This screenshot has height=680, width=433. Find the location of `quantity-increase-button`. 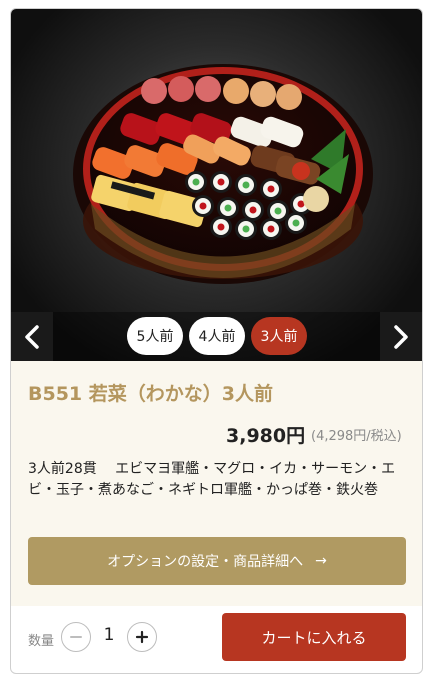

quantity-increase-button is located at coordinates (142, 637).